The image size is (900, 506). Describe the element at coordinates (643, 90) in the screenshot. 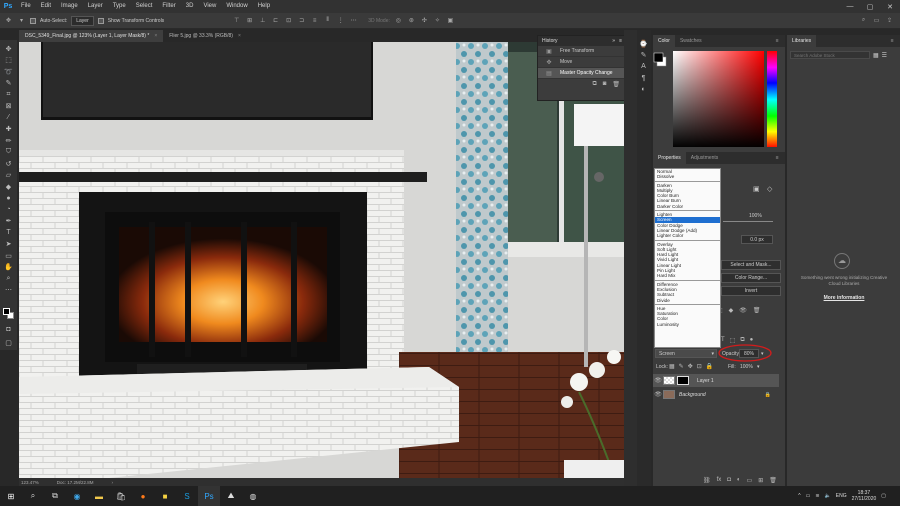

I see `adjustments-icon: ◐` at that location.